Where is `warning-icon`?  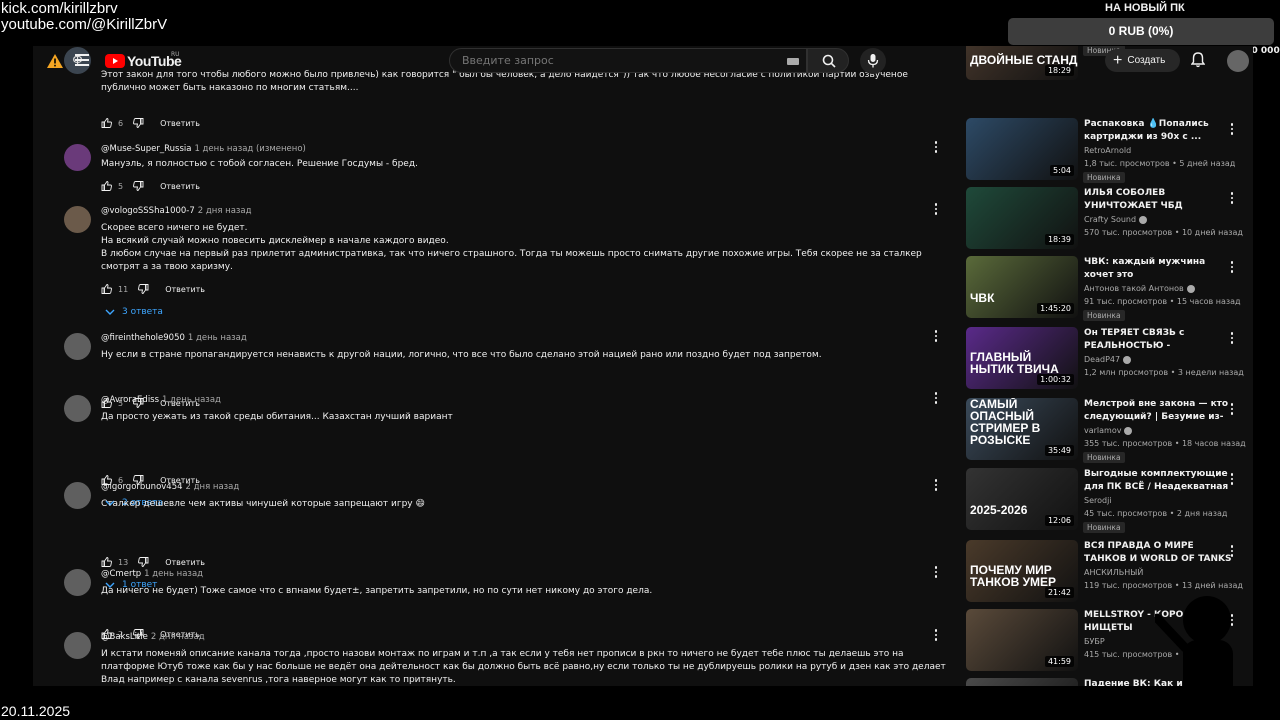
warning-icon is located at coordinates (55, 61).